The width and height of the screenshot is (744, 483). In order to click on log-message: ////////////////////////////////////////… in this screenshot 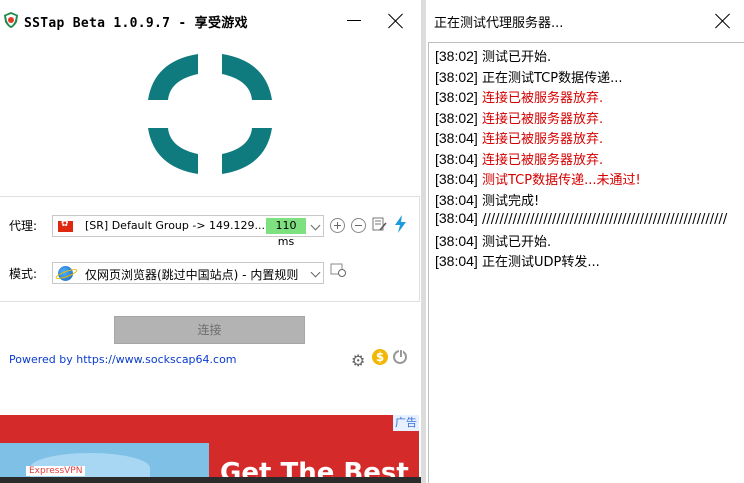, I will do `click(604, 219)`.